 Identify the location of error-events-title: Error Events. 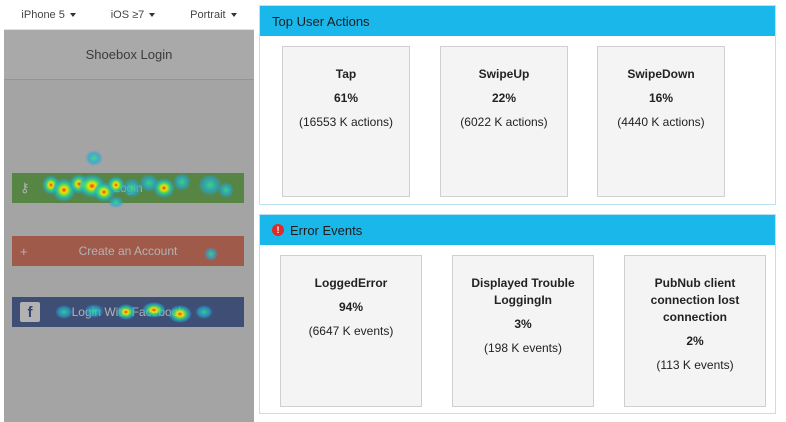
(326, 230).